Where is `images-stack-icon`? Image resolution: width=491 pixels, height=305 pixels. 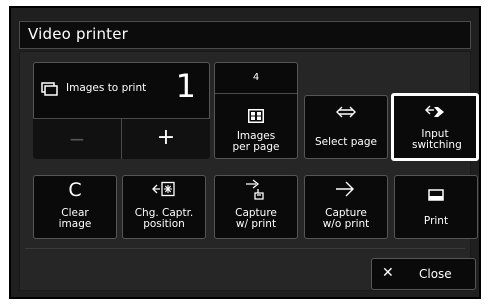
images-stack-icon is located at coordinates (50, 88).